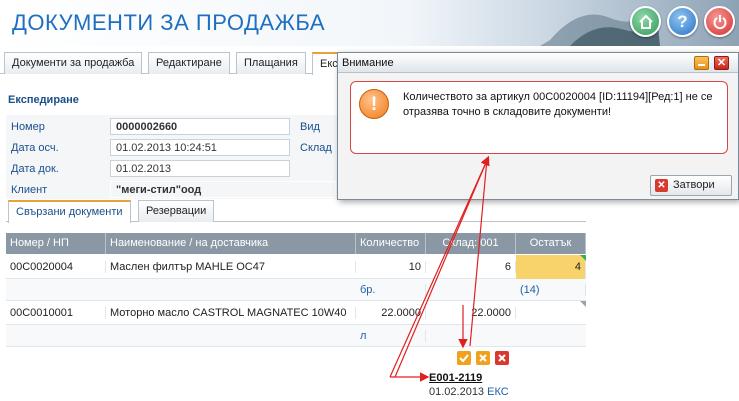  I want to click on warehouse-label: Склад, so click(316, 148).